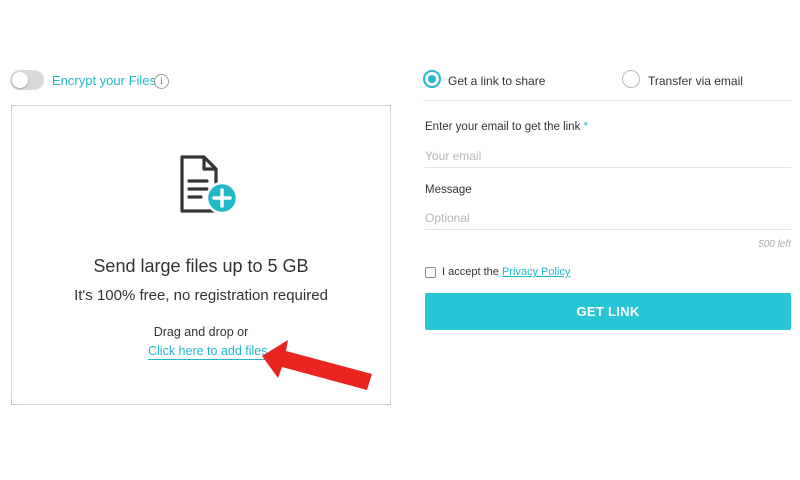  I want to click on red-arrow-annotation, so click(317, 365).